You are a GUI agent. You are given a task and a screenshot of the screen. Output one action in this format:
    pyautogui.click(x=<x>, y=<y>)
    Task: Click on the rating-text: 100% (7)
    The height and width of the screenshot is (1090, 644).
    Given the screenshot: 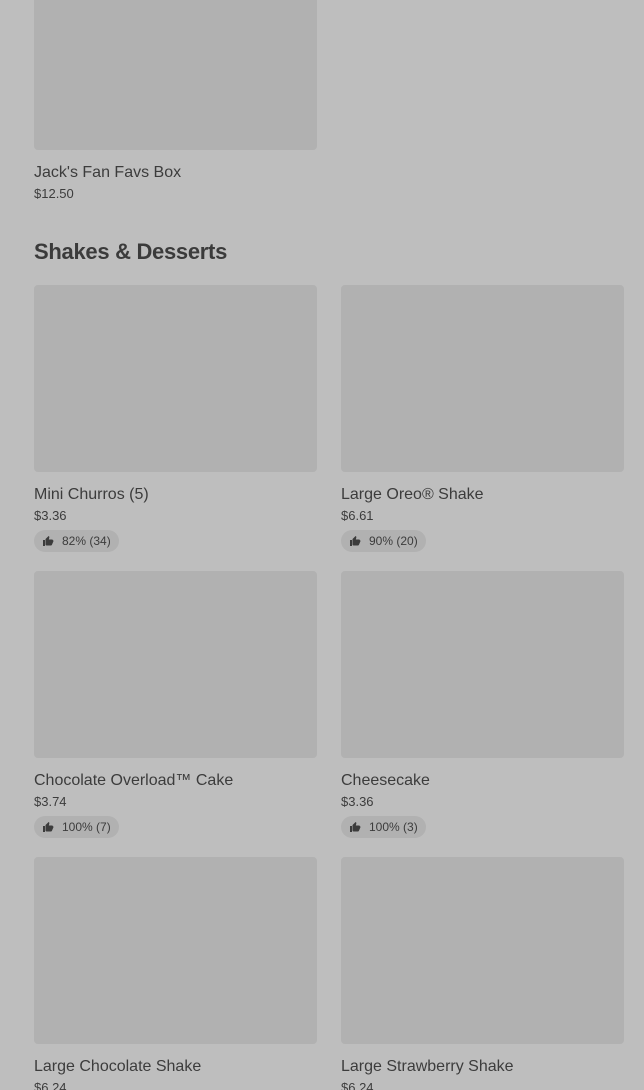 What is the action you would take?
    pyautogui.click(x=86, y=827)
    